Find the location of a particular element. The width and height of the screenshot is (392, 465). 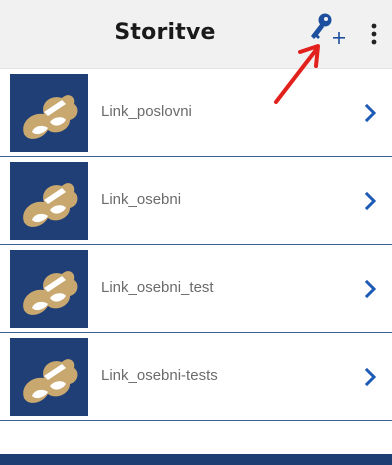

overflow-menu-button is located at coordinates (374, 35).